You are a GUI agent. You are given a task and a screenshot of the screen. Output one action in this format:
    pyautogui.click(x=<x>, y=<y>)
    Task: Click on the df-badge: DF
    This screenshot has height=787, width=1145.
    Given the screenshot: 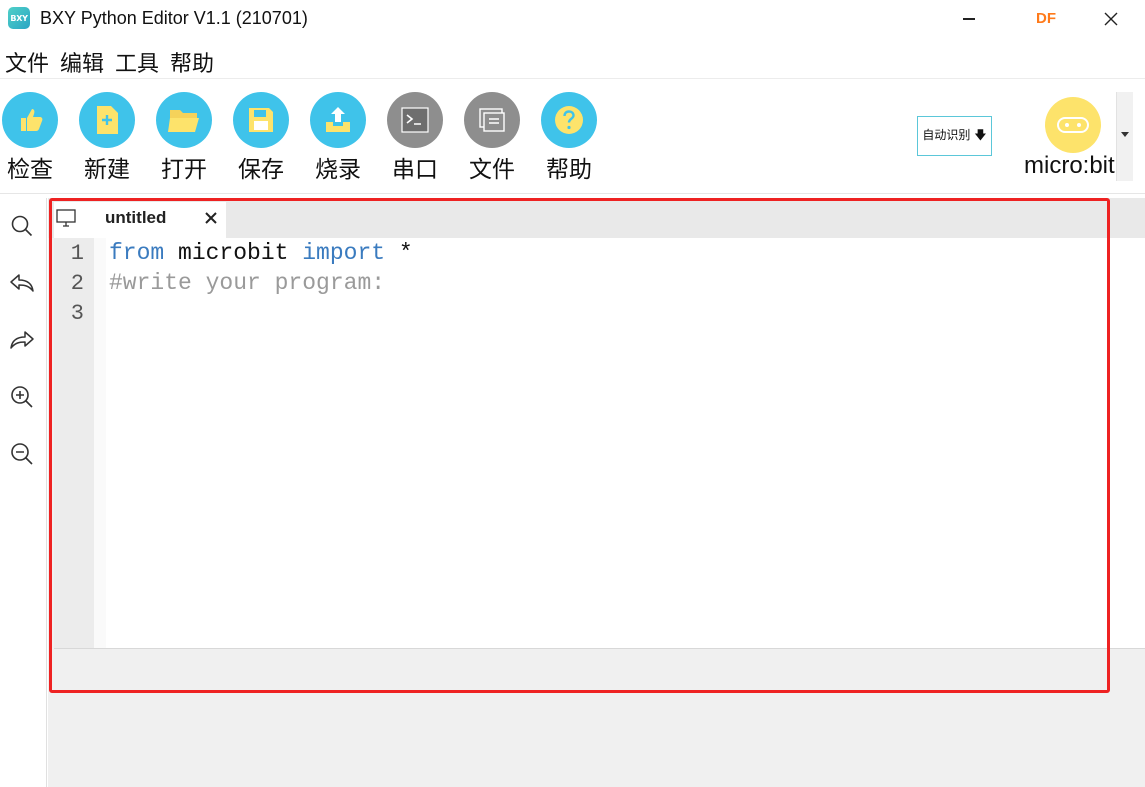 What is the action you would take?
    pyautogui.click(x=1046, y=18)
    